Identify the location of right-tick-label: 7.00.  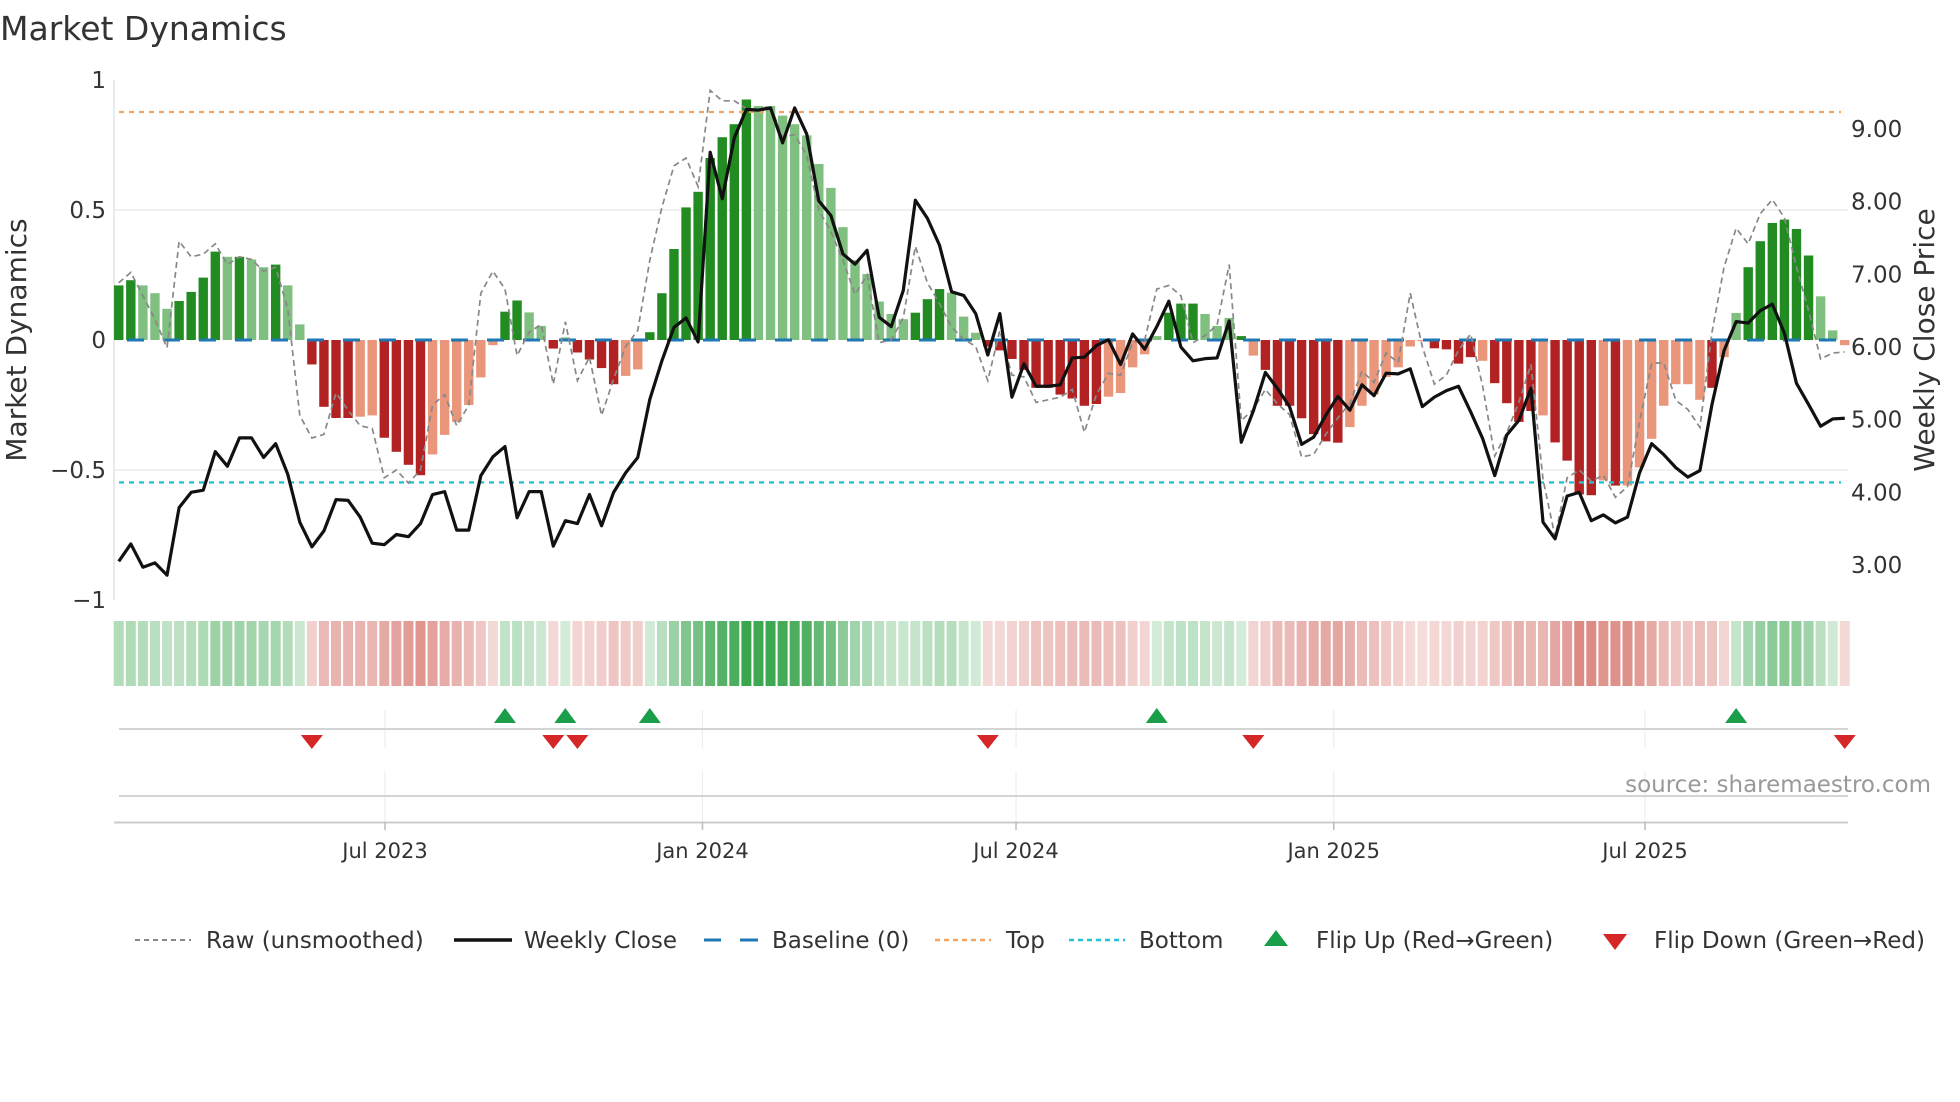
(1876, 275).